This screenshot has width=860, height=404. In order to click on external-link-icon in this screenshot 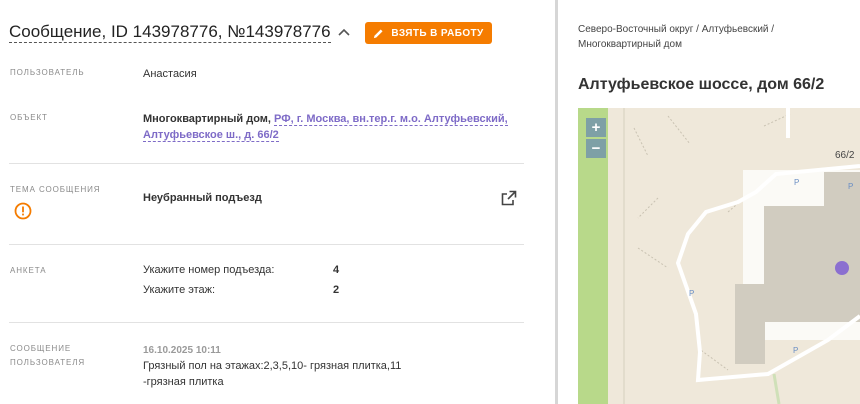, I will do `click(509, 198)`.